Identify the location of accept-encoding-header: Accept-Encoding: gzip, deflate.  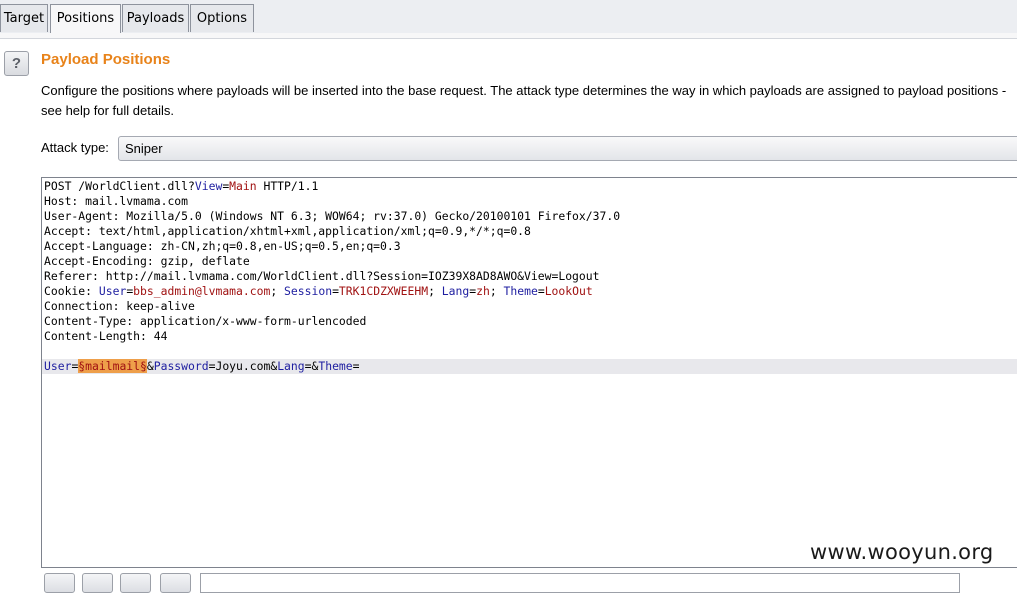
(147, 261).